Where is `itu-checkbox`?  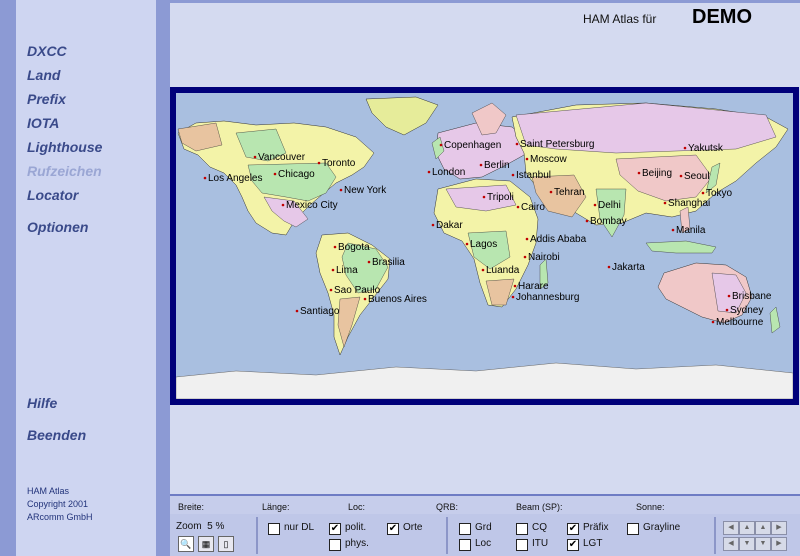 itu-checkbox is located at coordinates (522, 545).